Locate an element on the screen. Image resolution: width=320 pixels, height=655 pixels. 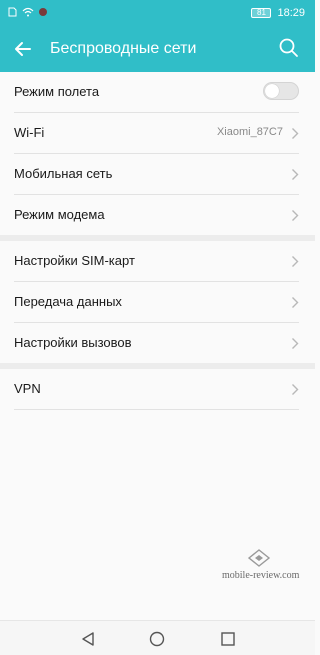
back-arrow-icon is located at coordinates (23, 49).